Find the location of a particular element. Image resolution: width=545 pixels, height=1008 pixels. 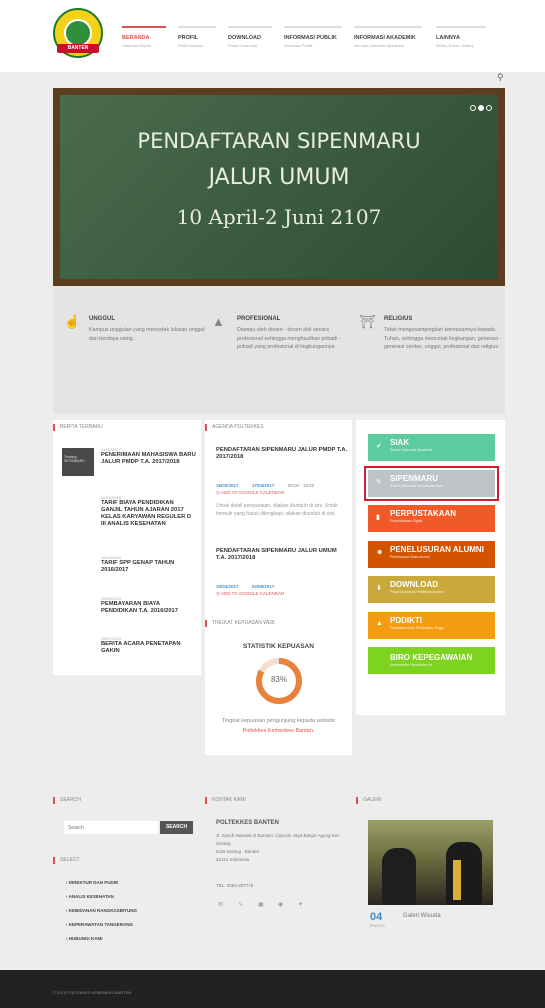

service-biro-kepegawaian-button: BIRO KEPEGAWAIAN Kementerian Kesehatan RI is located at coordinates (431, 660).